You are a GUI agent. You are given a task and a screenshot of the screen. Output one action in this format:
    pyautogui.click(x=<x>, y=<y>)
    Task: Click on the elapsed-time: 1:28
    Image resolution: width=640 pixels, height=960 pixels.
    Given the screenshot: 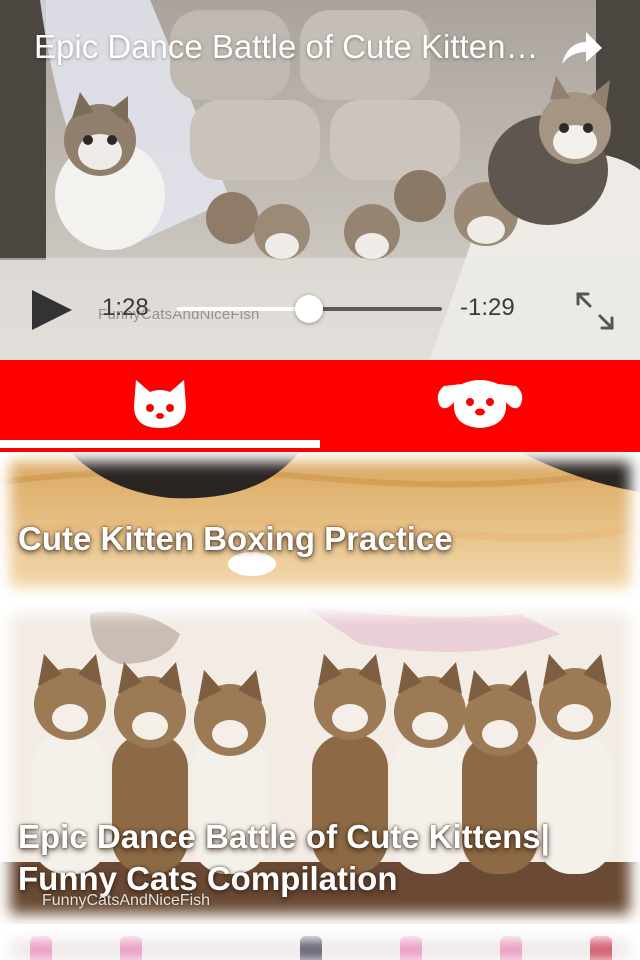 What is the action you would take?
    pyautogui.click(x=125, y=307)
    